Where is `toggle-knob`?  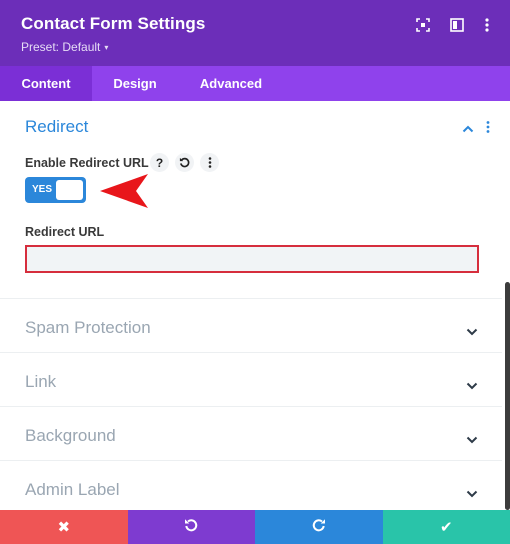
toggle-knob is located at coordinates (69, 190).